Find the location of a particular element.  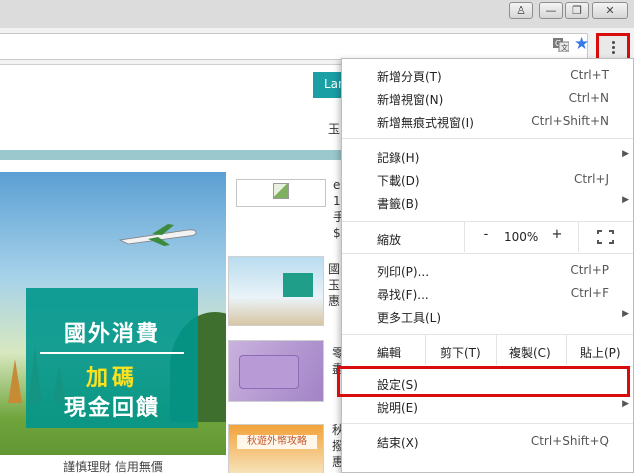

paste-button: 貼上(P) is located at coordinates (600, 352).